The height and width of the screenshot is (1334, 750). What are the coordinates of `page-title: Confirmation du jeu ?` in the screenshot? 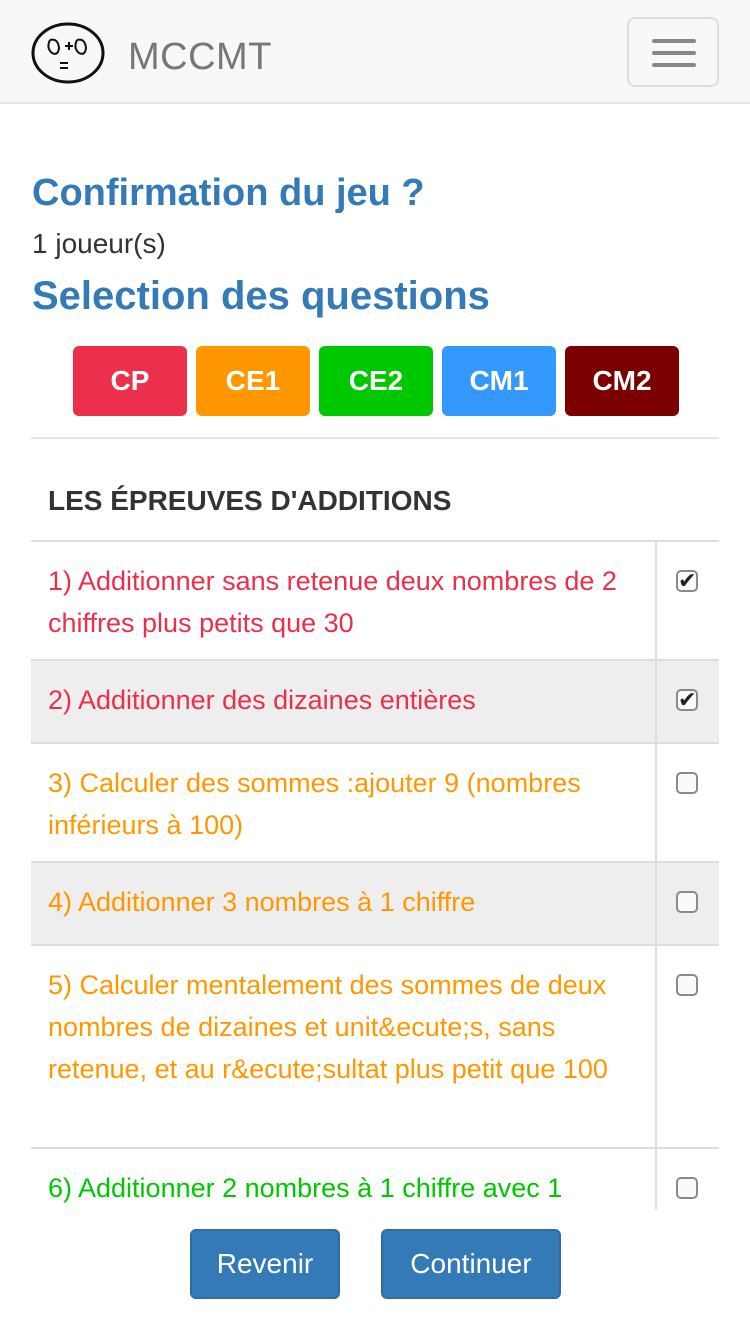 It's located at (228, 193).